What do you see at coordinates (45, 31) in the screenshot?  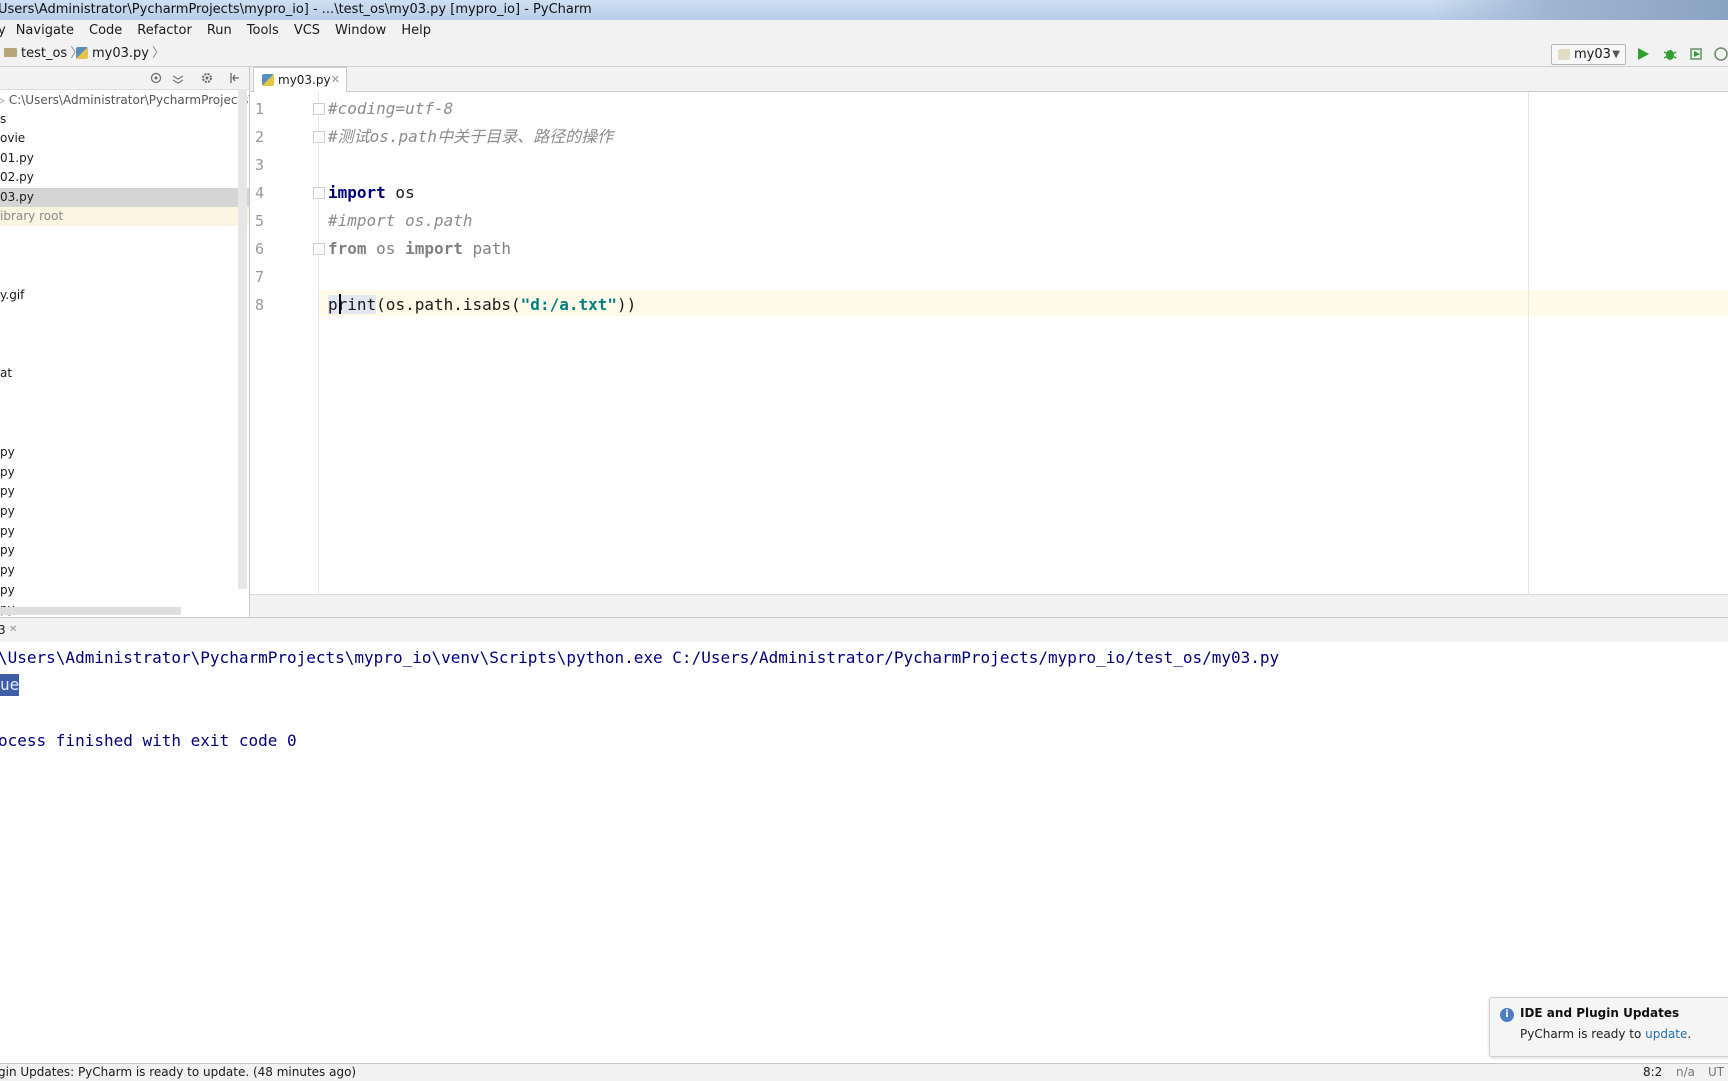 I see `menu-navigate: Navigate` at bounding box center [45, 31].